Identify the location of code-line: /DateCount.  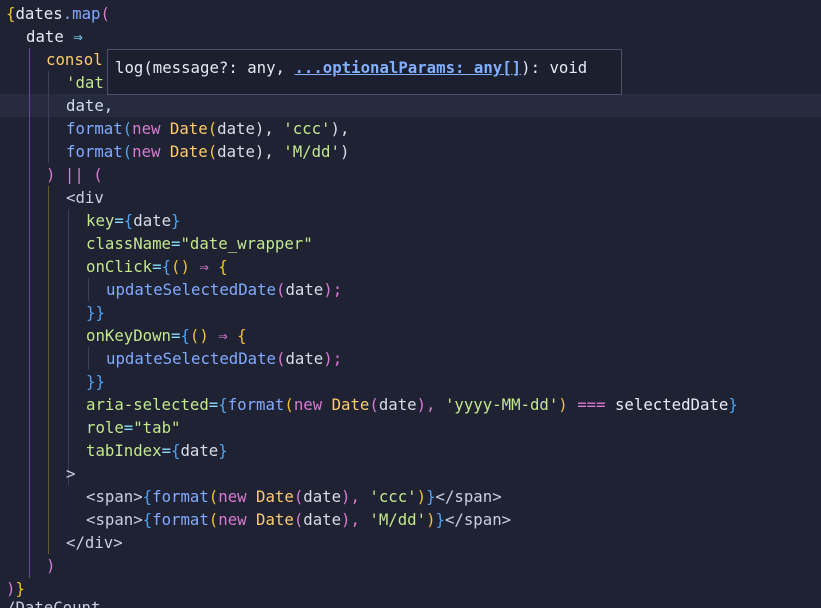
(50, 602).